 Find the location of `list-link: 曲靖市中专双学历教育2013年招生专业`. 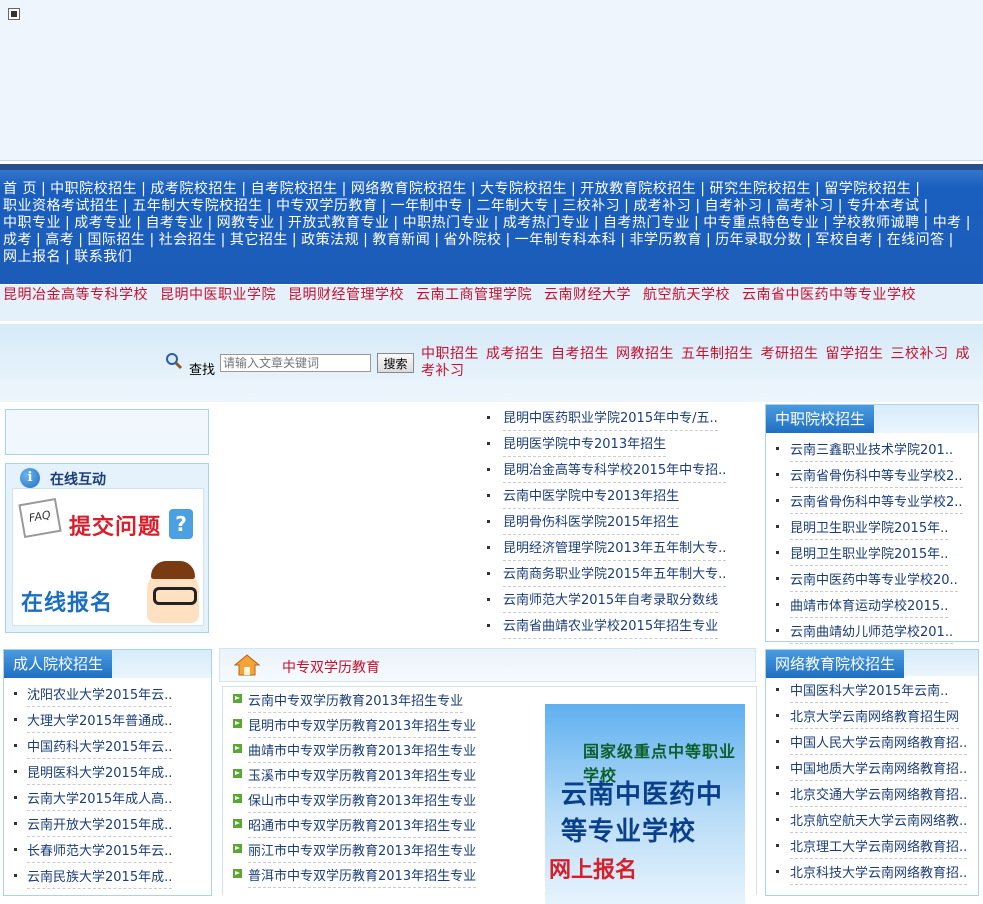

list-link: 曲靖市中专双学历教育2013年招生专业 is located at coordinates (362, 751).